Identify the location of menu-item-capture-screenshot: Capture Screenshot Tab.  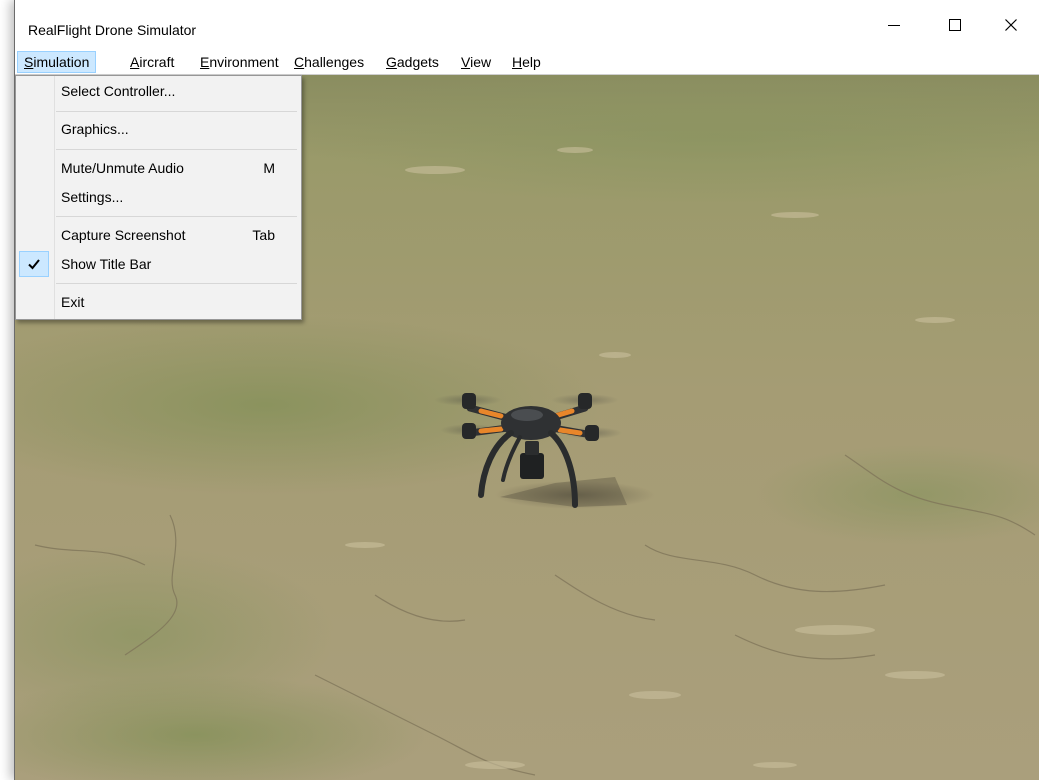
(158, 236).